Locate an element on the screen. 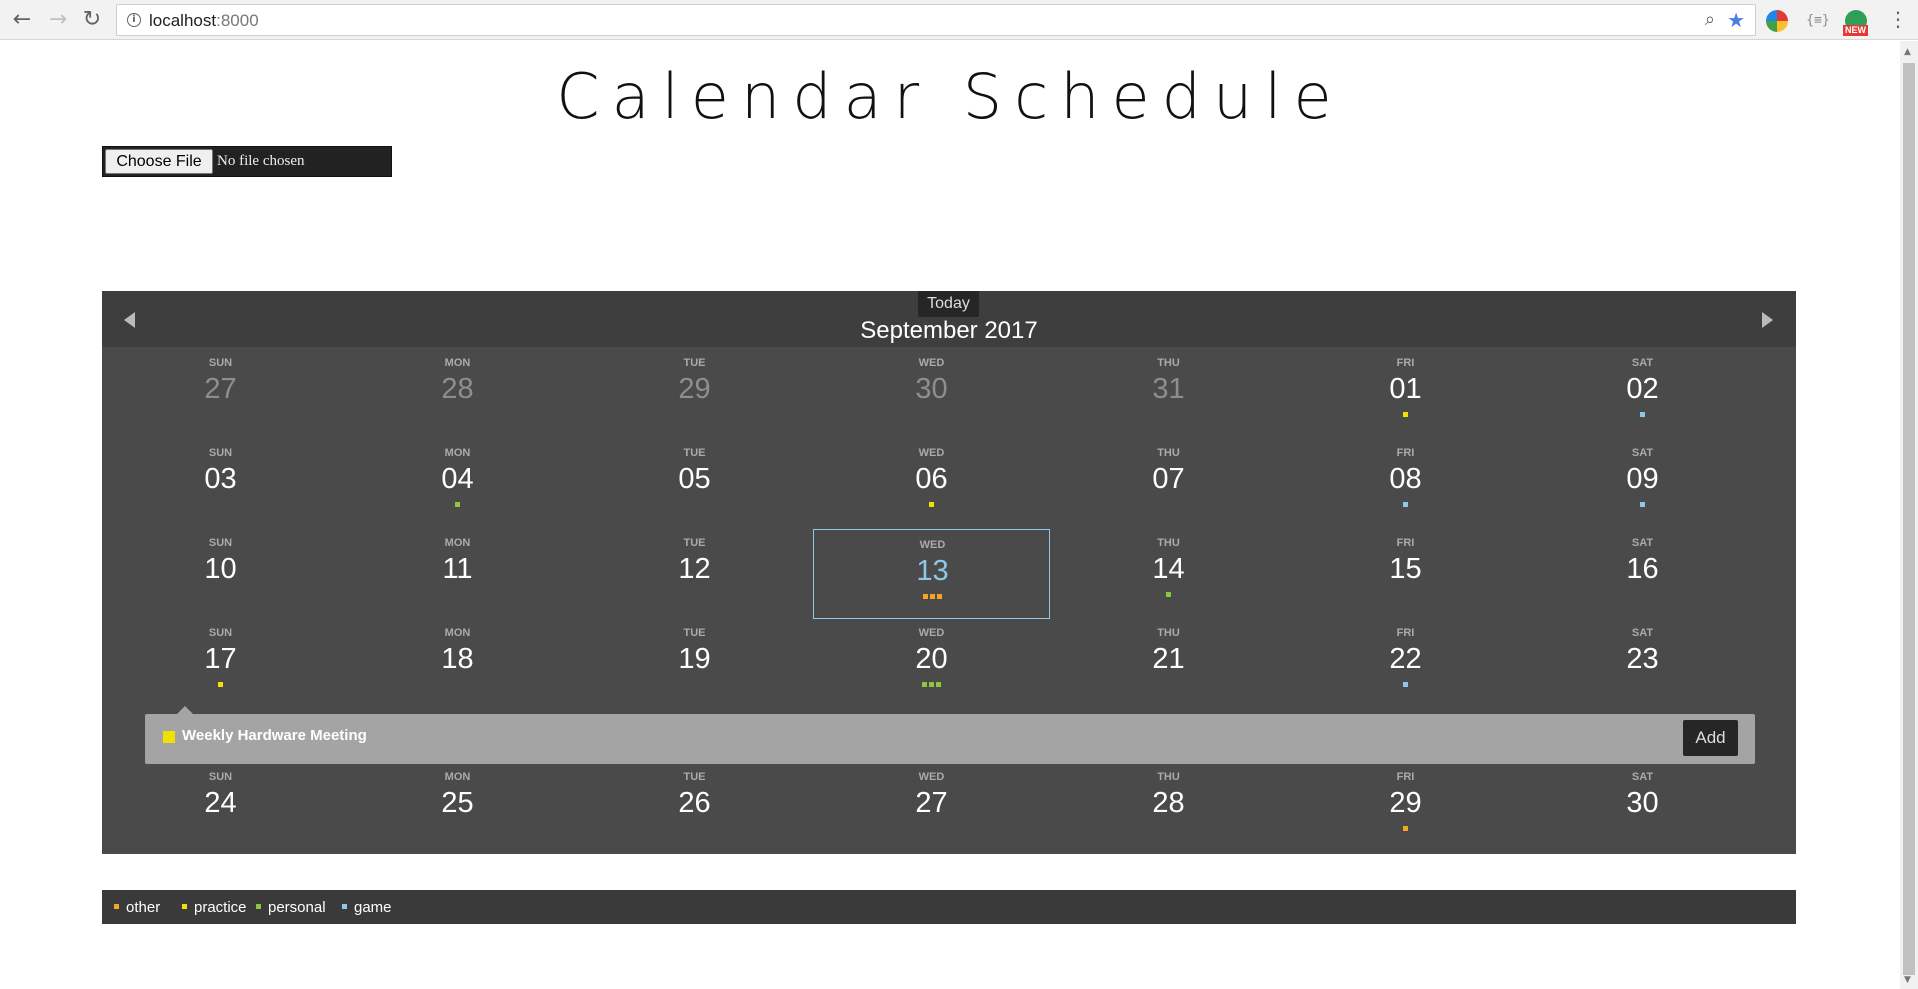 Image resolution: width=1918 pixels, height=989 pixels. calendar-day: FRI 29 is located at coordinates (1405, 806).